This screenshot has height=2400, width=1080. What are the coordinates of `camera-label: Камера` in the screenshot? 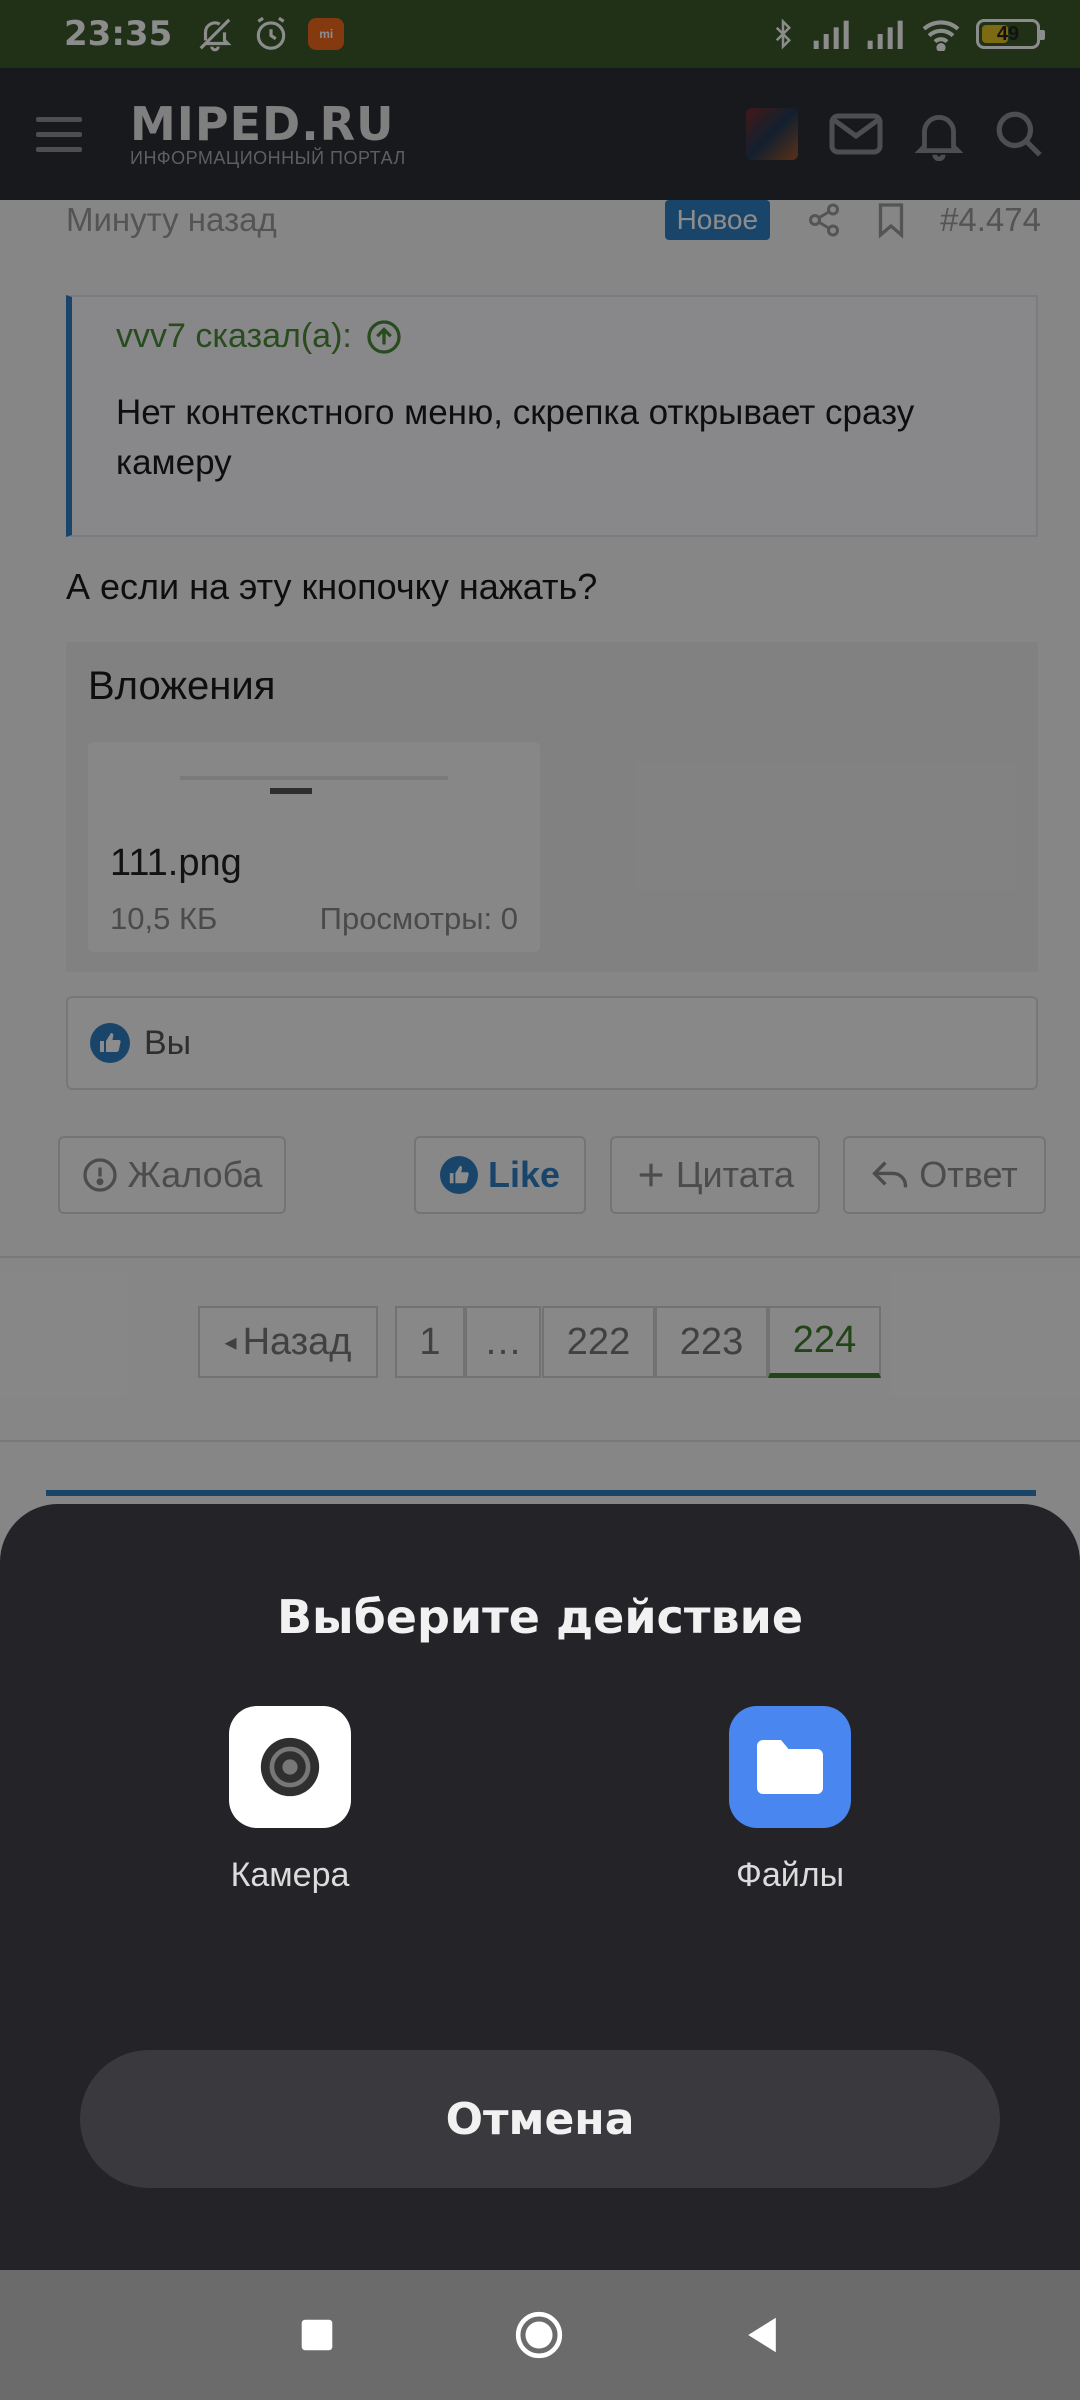 It's located at (290, 1875).